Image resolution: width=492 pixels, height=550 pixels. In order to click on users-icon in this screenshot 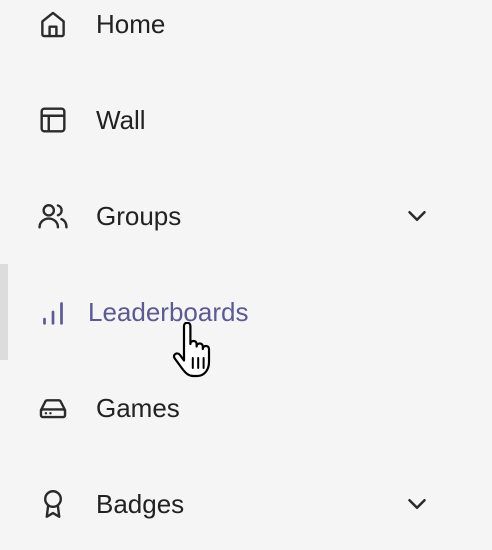, I will do `click(53, 216)`.